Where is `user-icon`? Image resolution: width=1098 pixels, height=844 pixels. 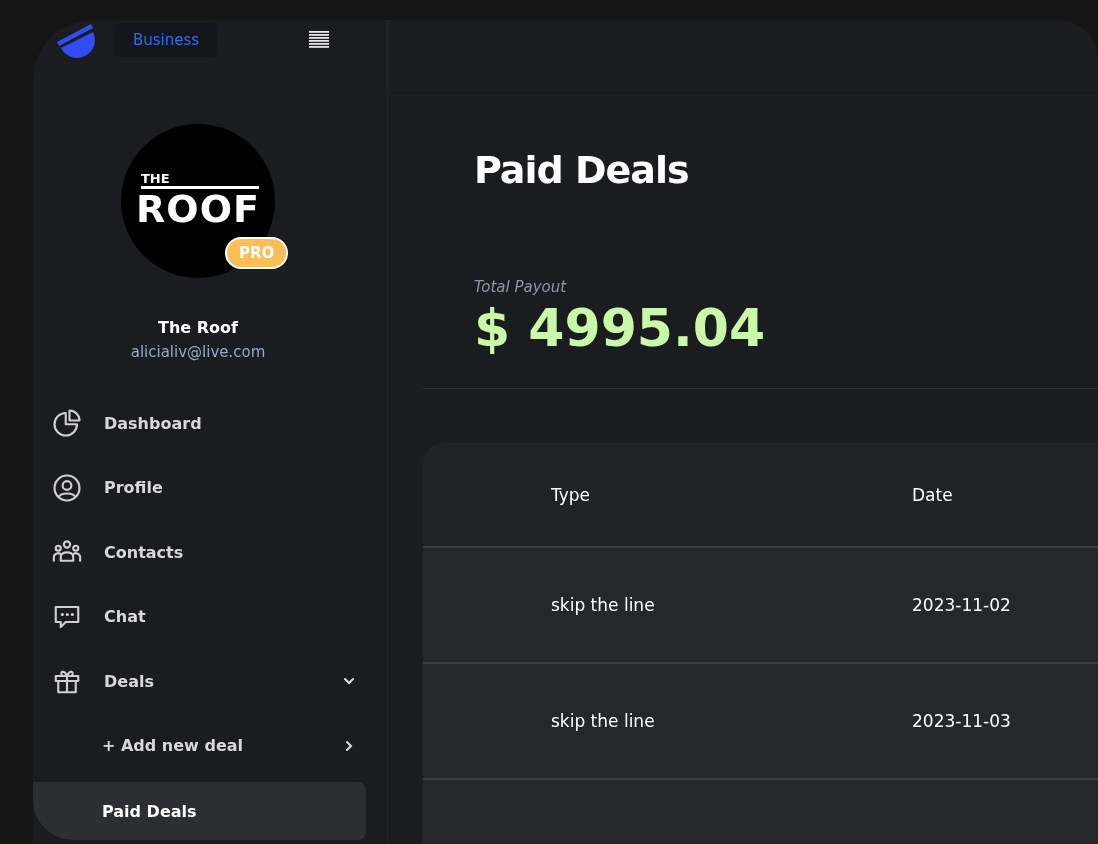 user-icon is located at coordinates (67, 487).